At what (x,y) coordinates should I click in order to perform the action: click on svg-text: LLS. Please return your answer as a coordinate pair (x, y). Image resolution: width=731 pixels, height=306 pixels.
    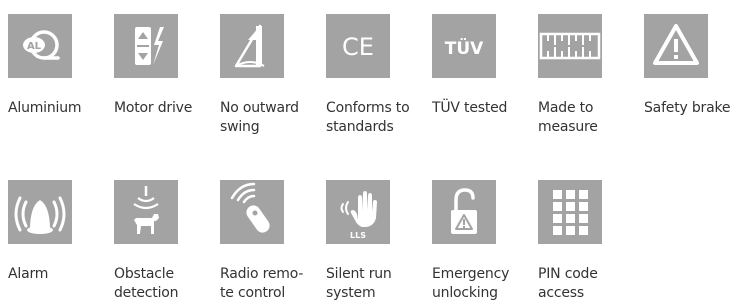
    Looking at the image, I should click on (358, 235).